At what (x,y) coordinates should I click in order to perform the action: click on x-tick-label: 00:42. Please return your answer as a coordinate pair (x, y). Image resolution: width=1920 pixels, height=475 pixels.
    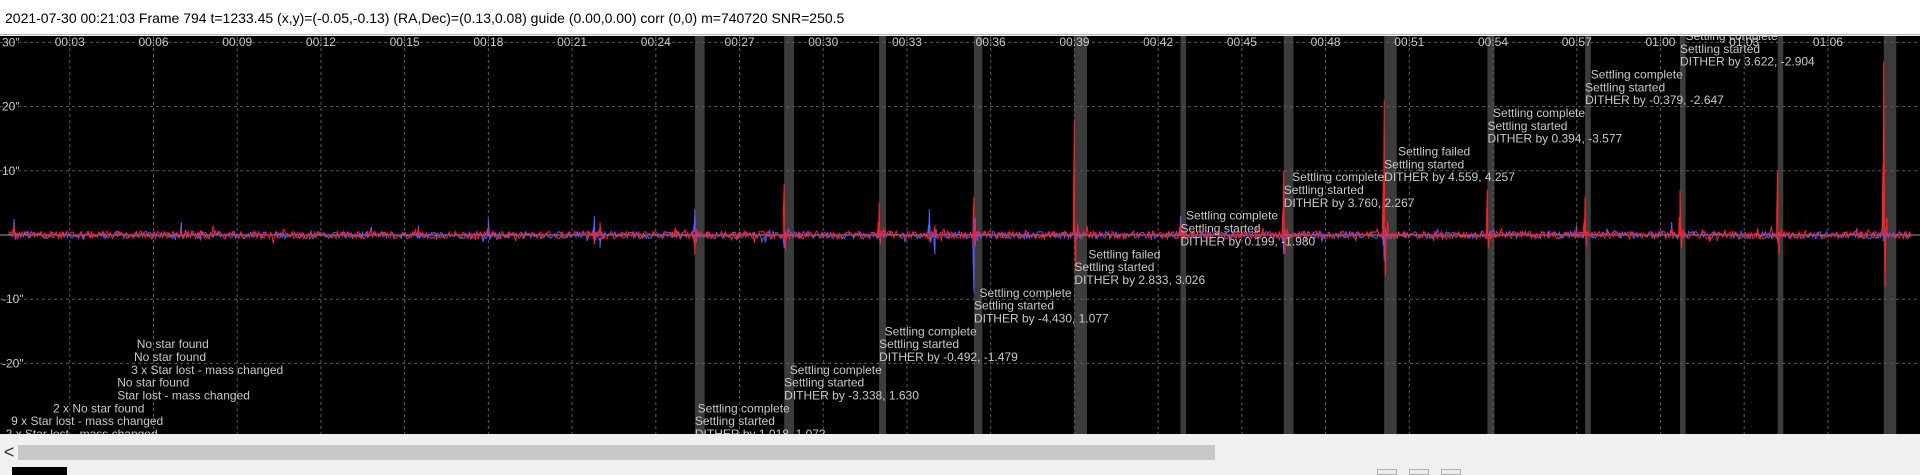
    Looking at the image, I should click on (1158, 42).